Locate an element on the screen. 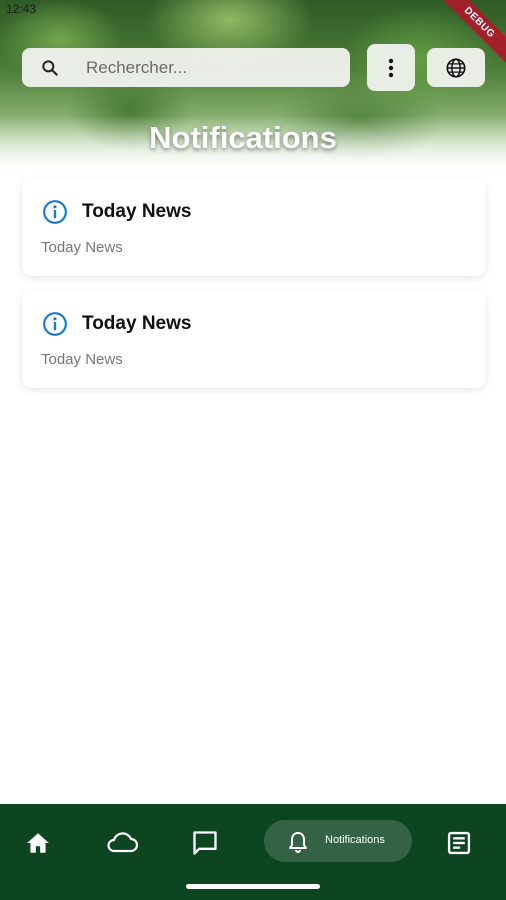 This screenshot has width=506, height=900. bell-icon is located at coordinates (298, 842).